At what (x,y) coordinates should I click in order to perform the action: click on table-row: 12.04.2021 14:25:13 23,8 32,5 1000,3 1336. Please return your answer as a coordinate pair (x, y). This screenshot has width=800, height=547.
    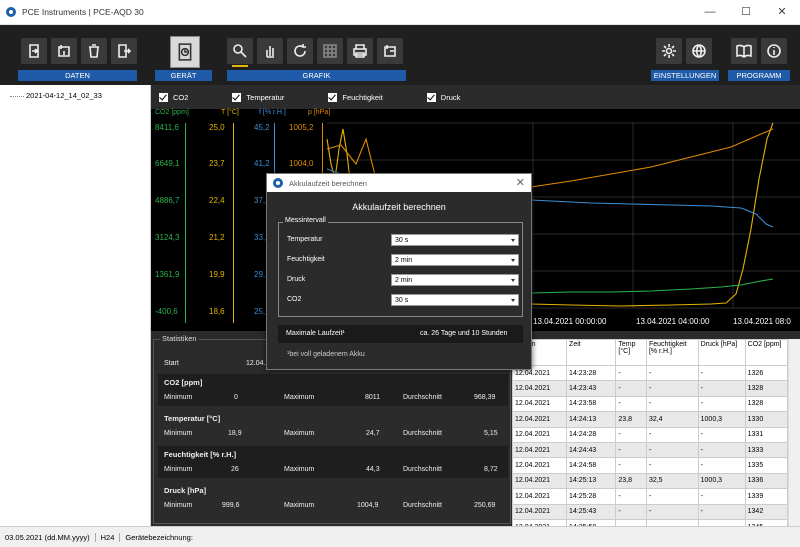
    Looking at the image, I should click on (650, 481).